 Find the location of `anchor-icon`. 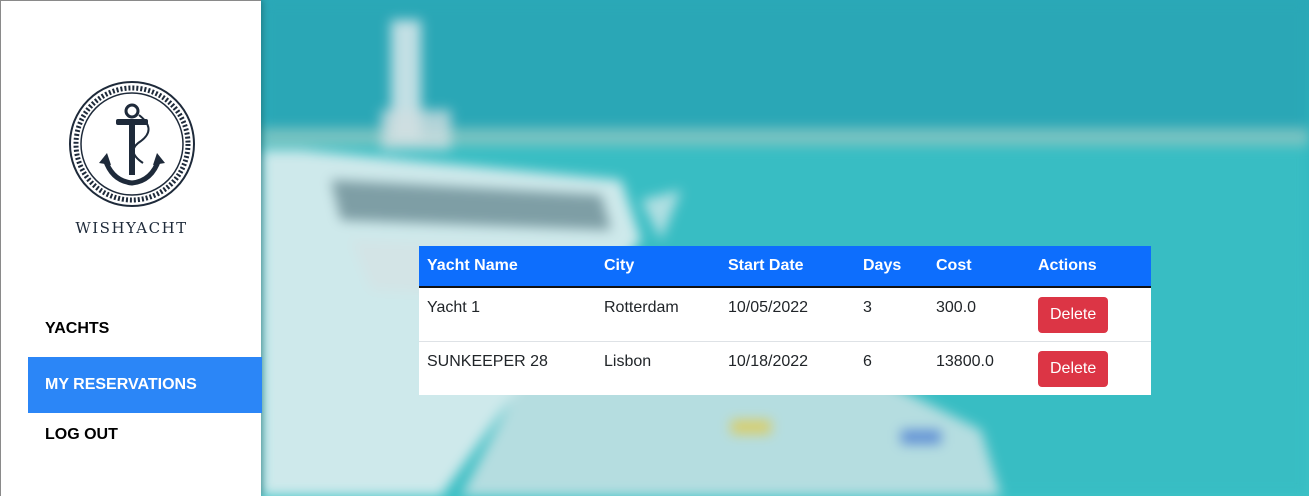

anchor-icon is located at coordinates (131, 144).